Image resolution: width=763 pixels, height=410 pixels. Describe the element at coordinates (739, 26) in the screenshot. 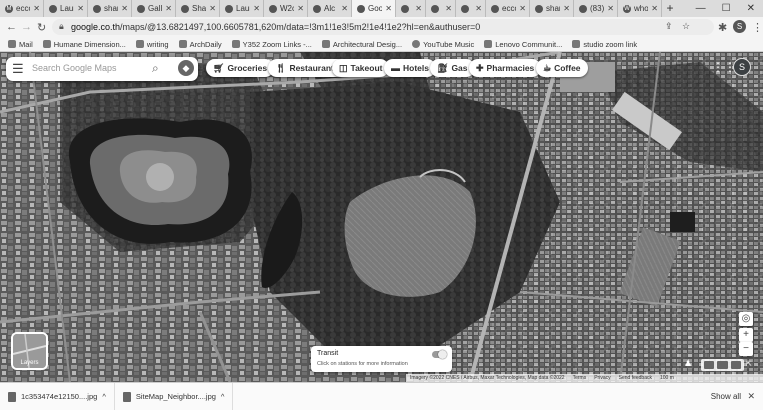

I see `profile-avatar: S` at that location.